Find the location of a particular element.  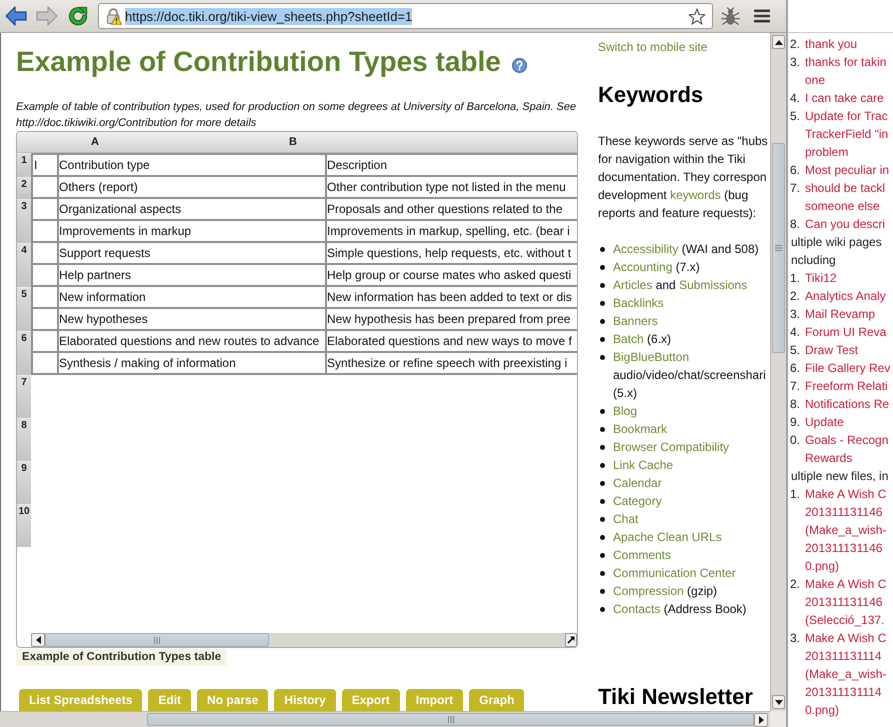

column-header: B is located at coordinates (293, 142).